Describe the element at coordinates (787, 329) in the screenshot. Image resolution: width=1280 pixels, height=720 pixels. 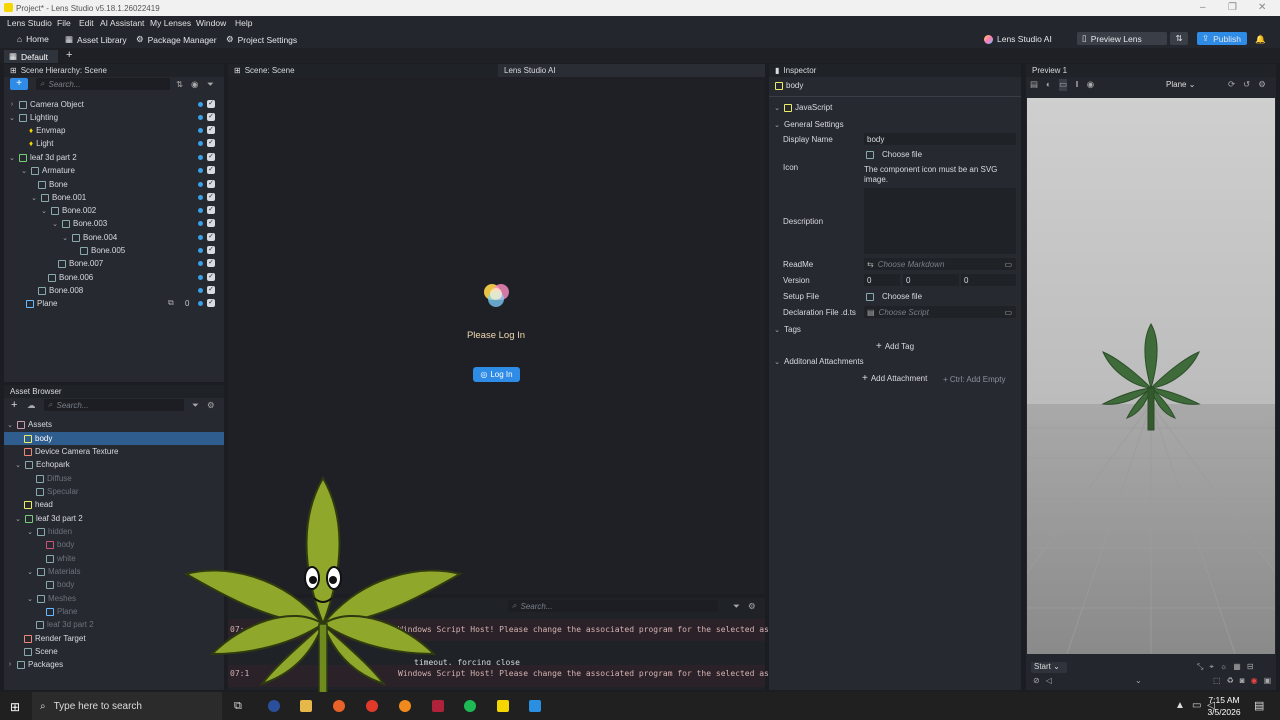
I see `tags-header: ⌄ Tags` at that location.